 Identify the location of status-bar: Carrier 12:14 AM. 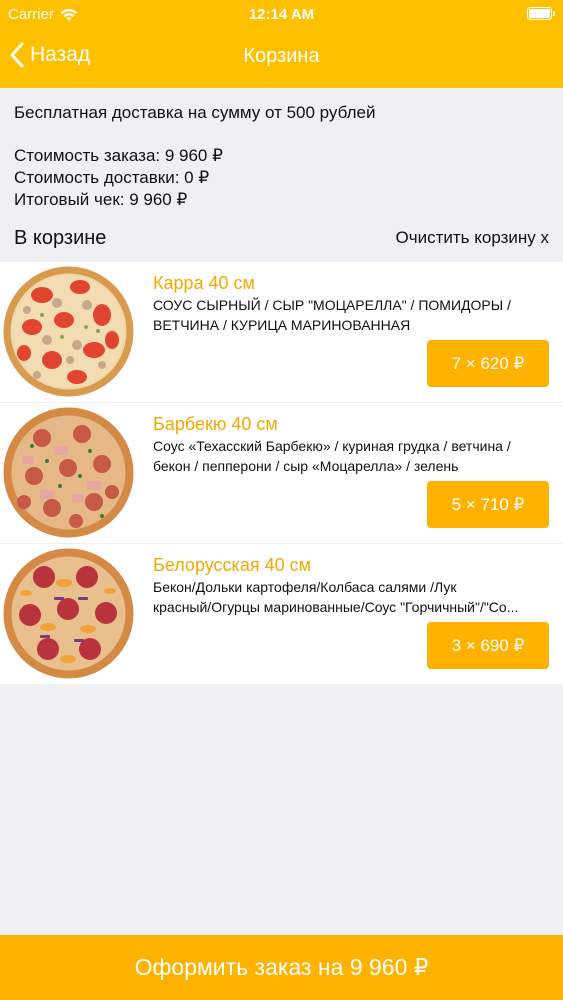
(281, 15).